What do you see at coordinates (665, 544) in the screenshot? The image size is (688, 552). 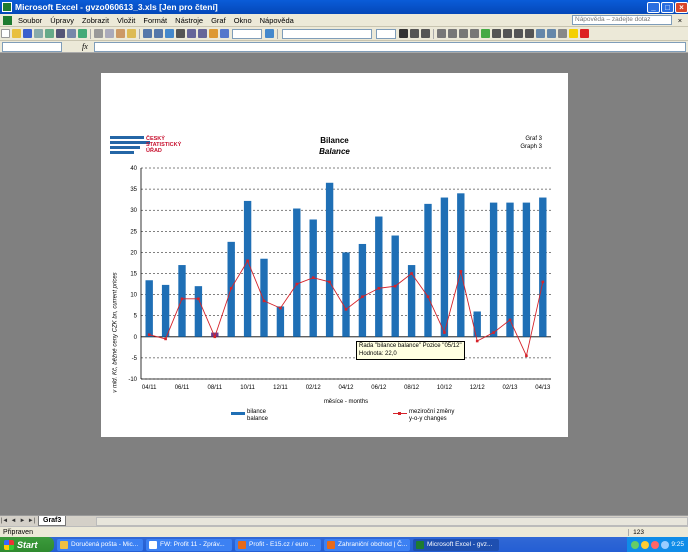 I see `volume-icon` at bounding box center [665, 544].